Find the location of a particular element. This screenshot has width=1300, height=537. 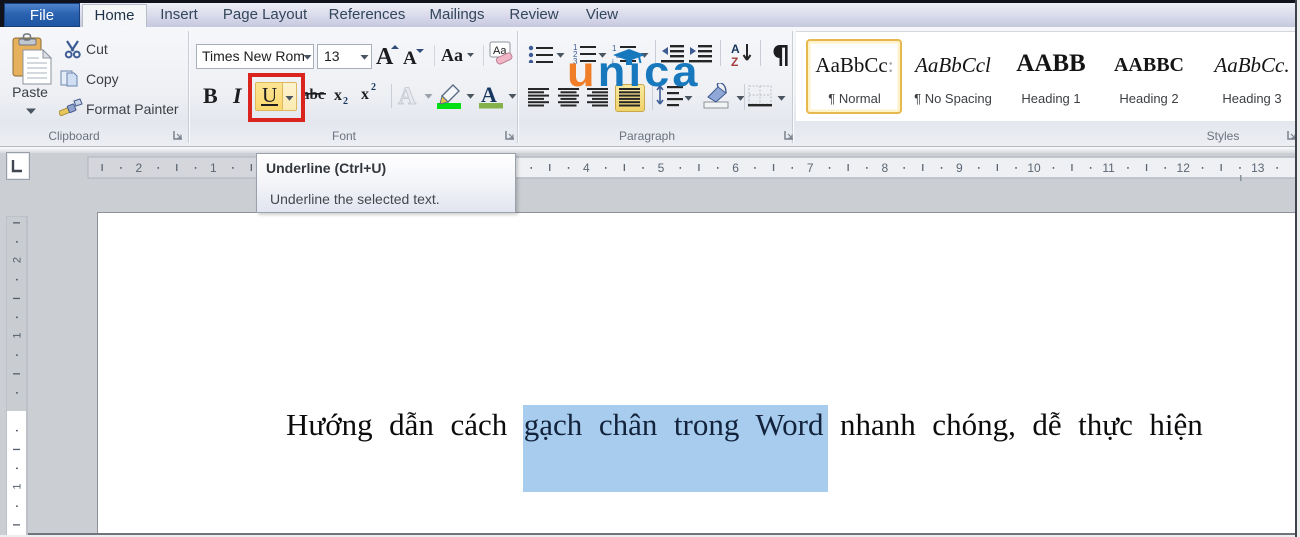

svg-text: 6 is located at coordinates (735, 168).